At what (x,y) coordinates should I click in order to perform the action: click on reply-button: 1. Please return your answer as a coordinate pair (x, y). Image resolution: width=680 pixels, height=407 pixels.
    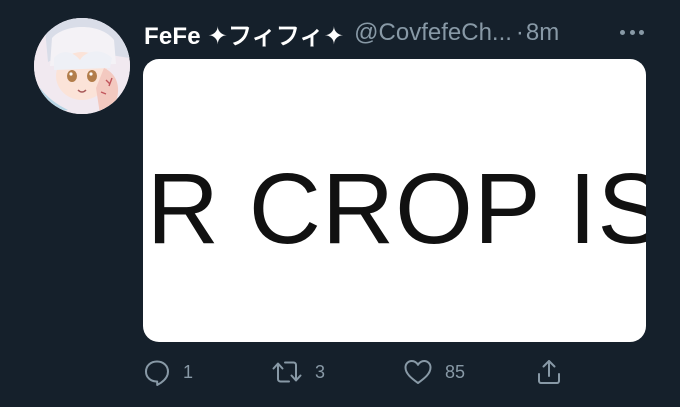
    Looking at the image, I should click on (168, 372).